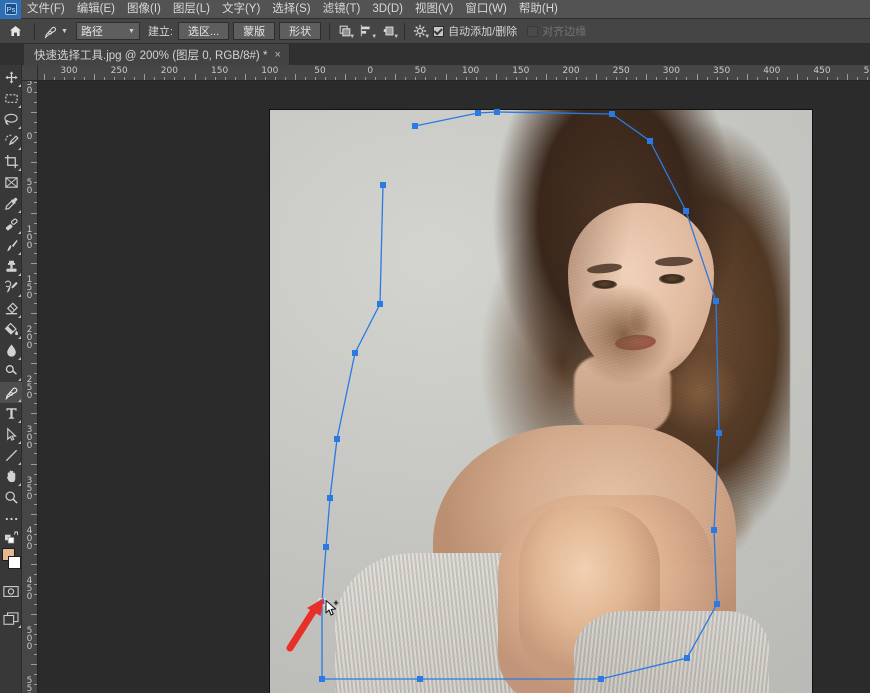 This screenshot has height=693, width=870. Describe the element at coordinates (367, 31) in the screenshot. I see `path-alignment-icon: ▼` at that location.